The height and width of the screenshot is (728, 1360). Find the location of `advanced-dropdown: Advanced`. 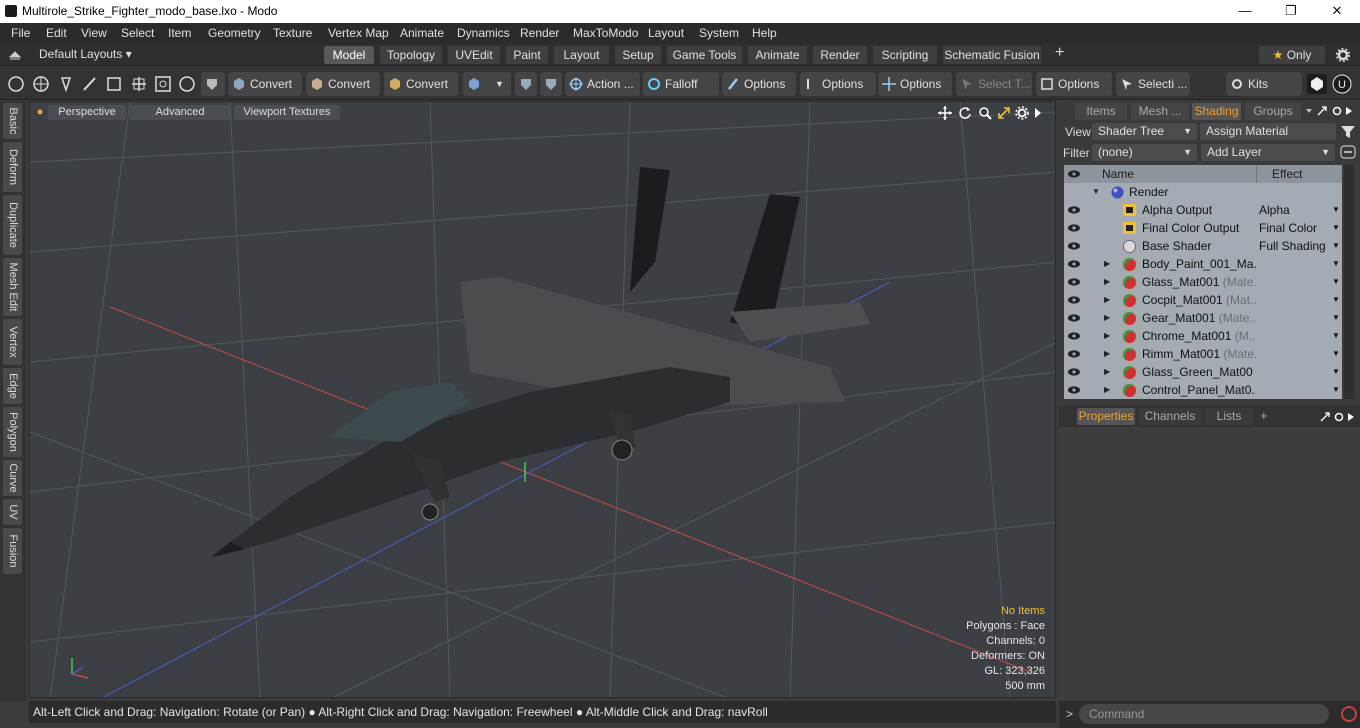

advanced-dropdown: Advanced is located at coordinates (180, 112).